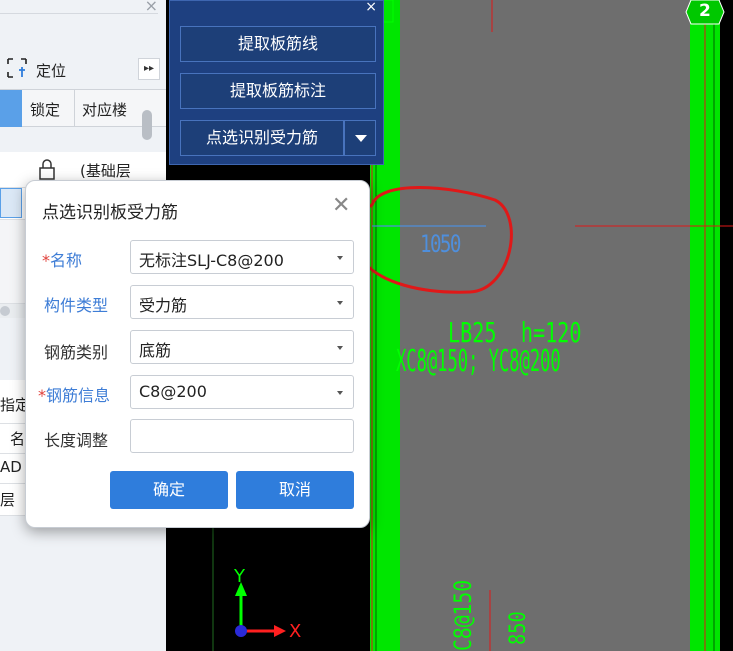 Image resolution: width=733 pixels, height=651 pixels. I want to click on panel-topbar, so click(79, 7).